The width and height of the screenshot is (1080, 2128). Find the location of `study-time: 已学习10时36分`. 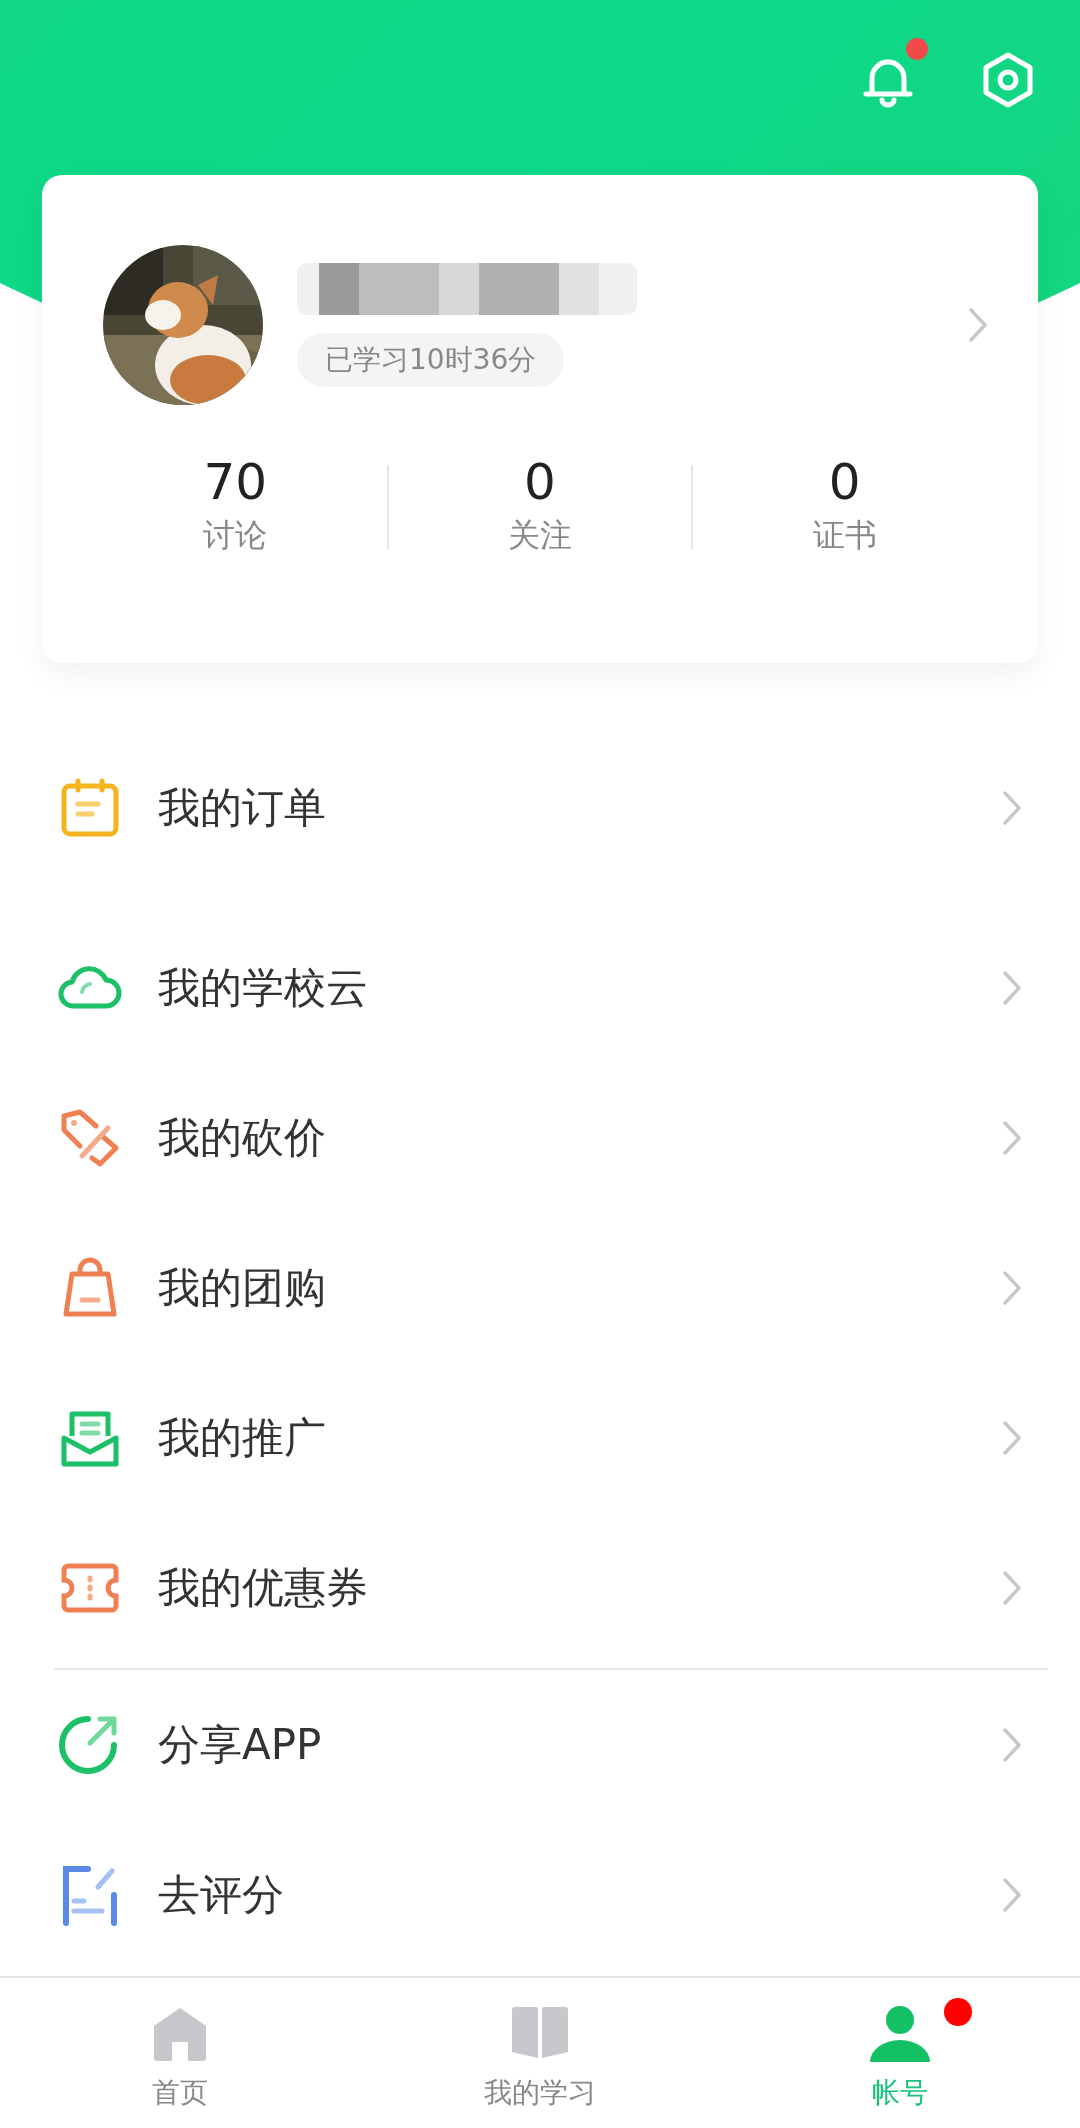

study-time: 已学习10时36分 is located at coordinates (431, 360).